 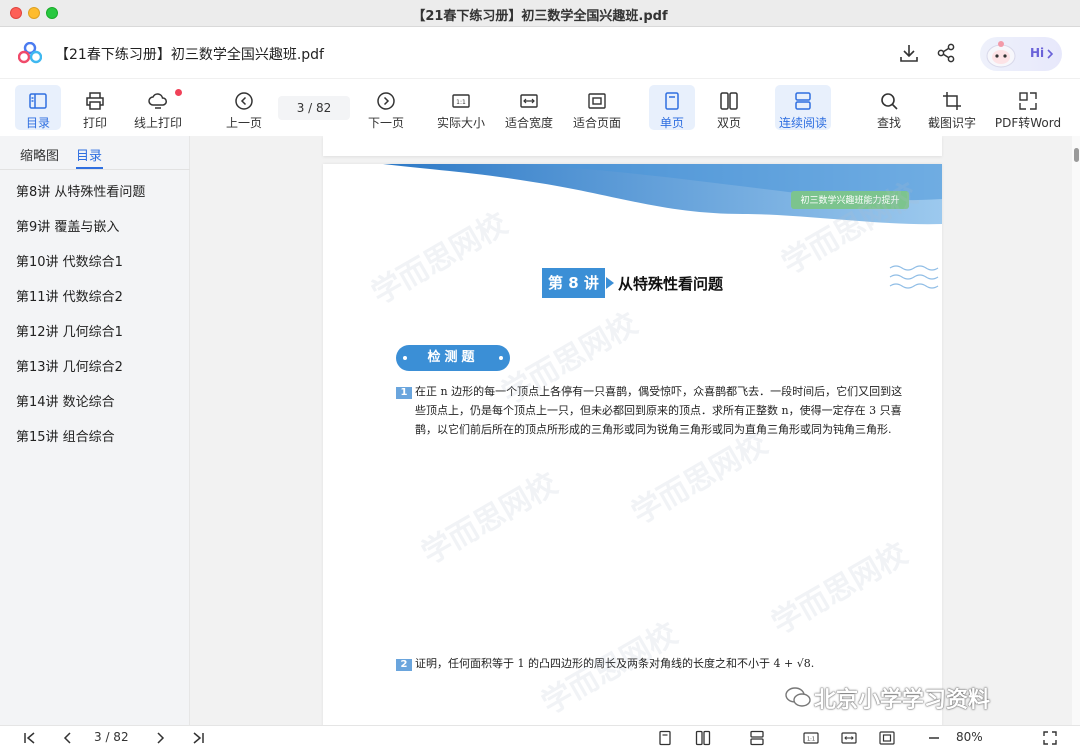 I want to click on page-number-input: 3 / 82, so click(x=314, y=108).